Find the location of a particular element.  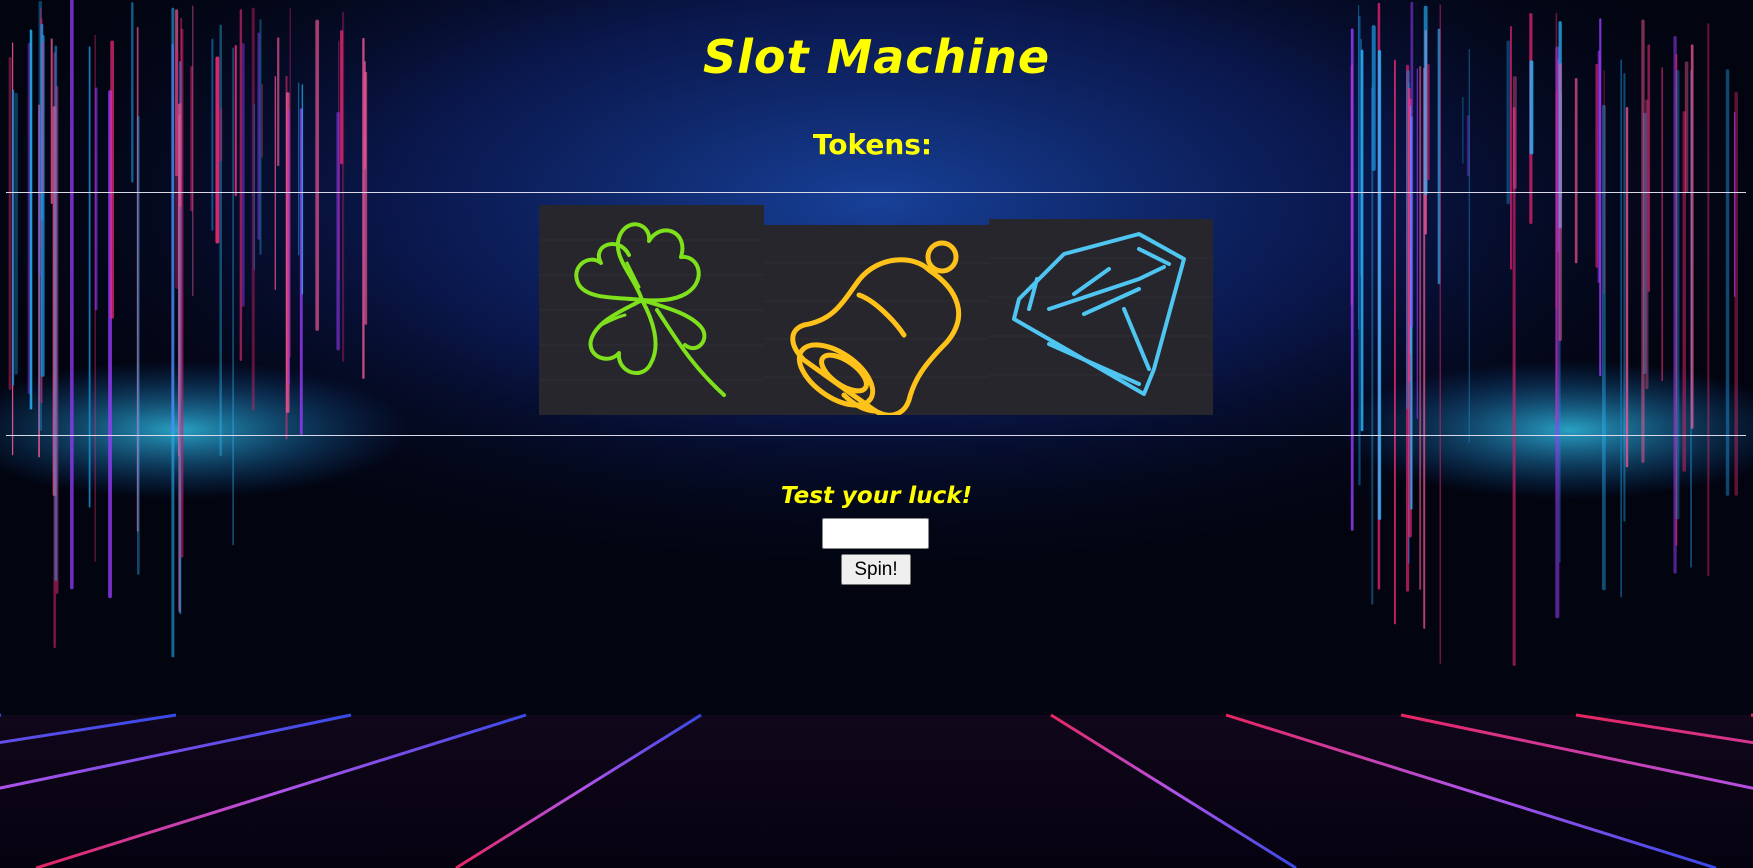

spin-button: Spin! is located at coordinates (876, 569).